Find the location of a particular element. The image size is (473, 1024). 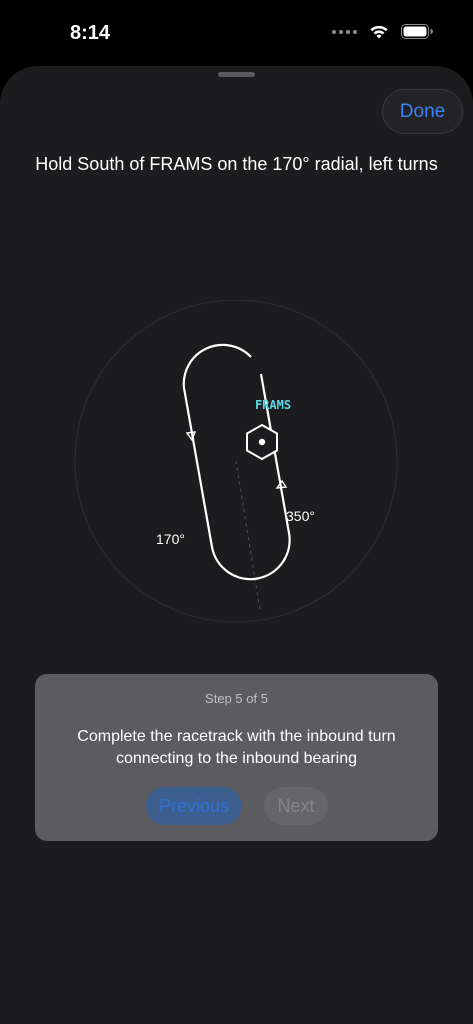

sheet-grabber is located at coordinates (236, 74).